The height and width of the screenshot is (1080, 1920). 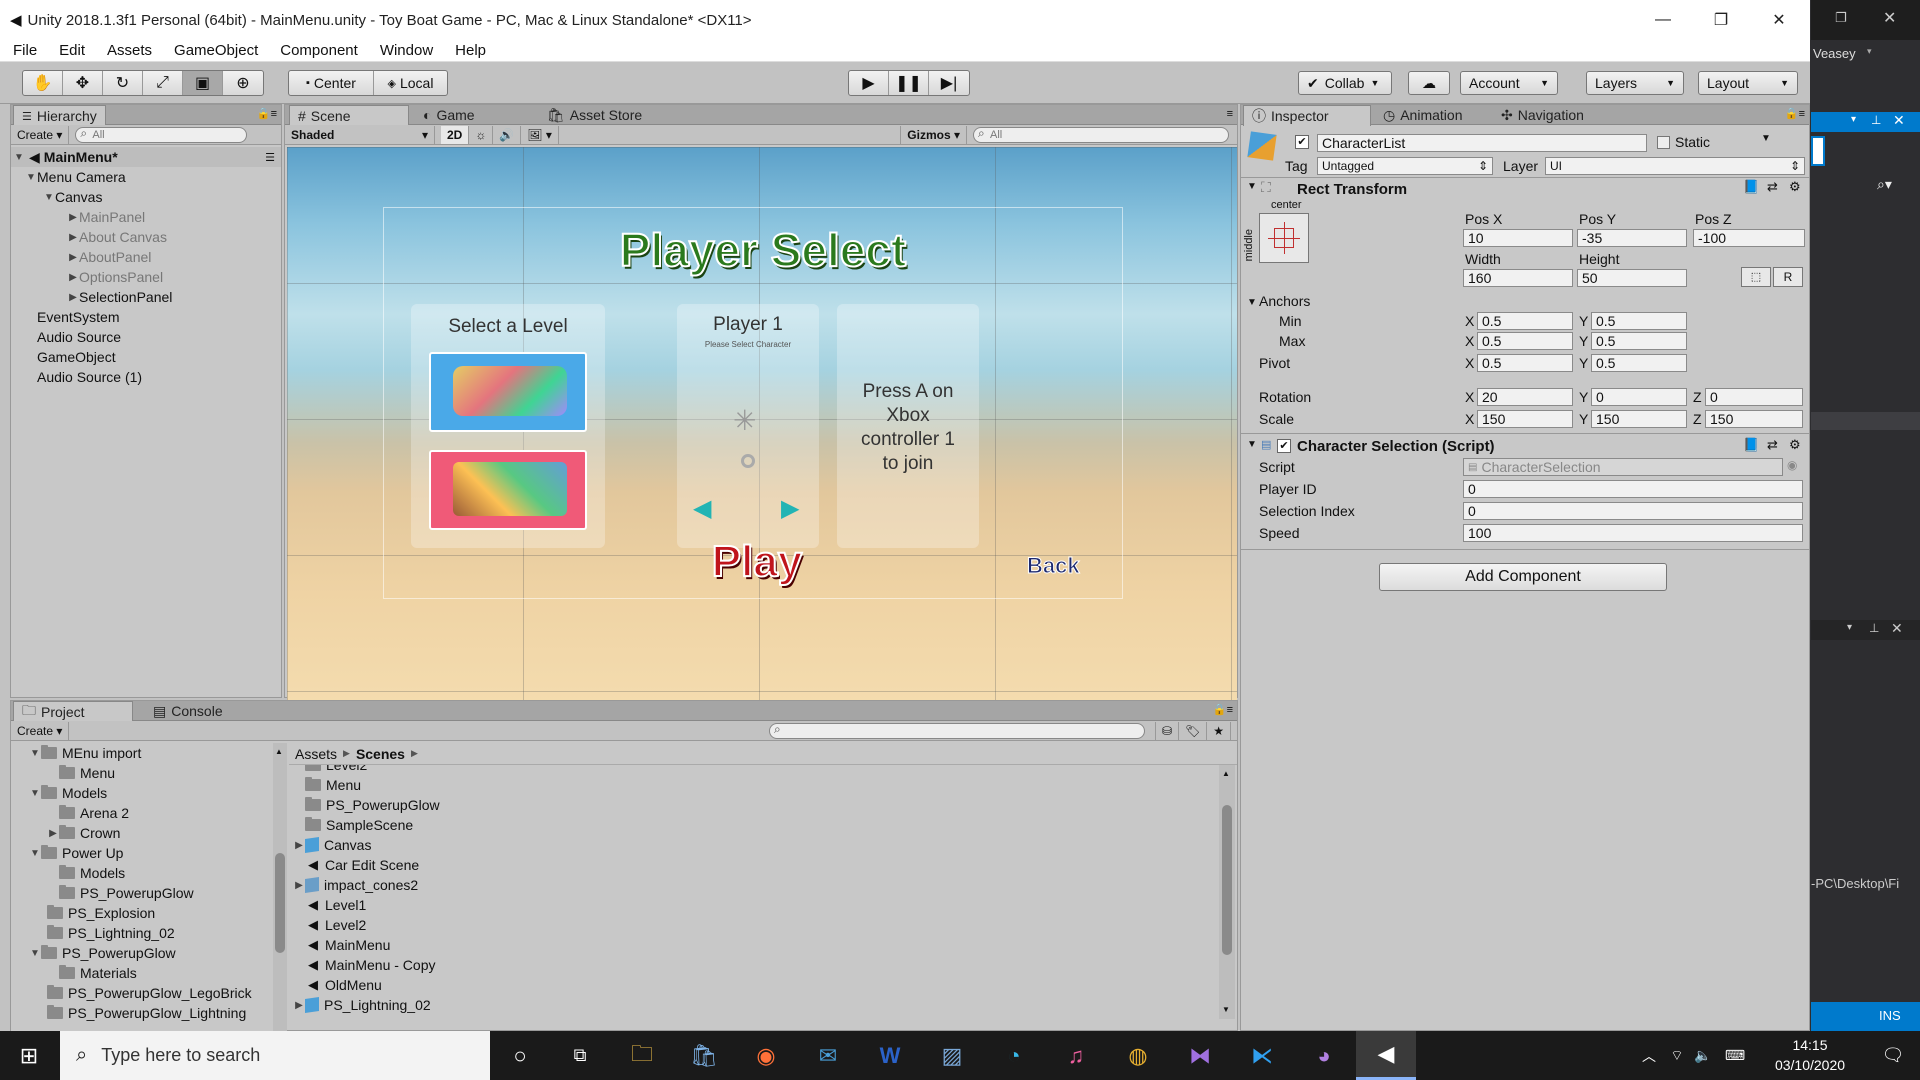 What do you see at coordinates (1542, 115) in the screenshot?
I see `tab-navigation: ✣ Navigation` at bounding box center [1542, 115].